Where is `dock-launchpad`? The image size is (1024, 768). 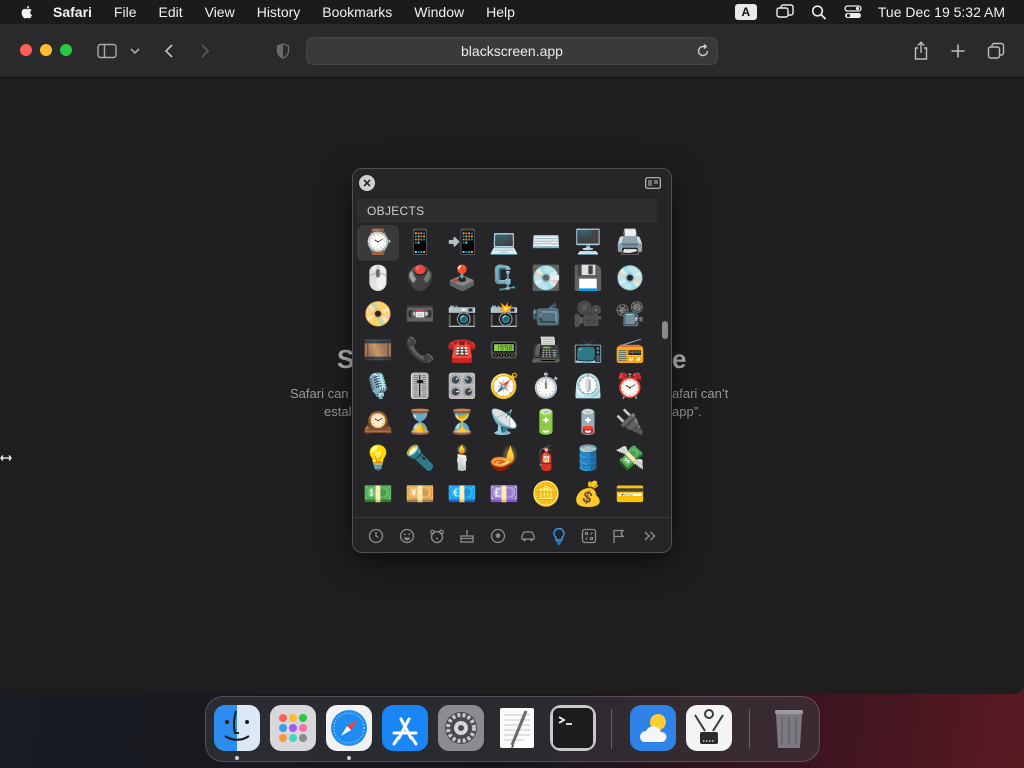 dock-launchpad is located at coordinates (293, 728).